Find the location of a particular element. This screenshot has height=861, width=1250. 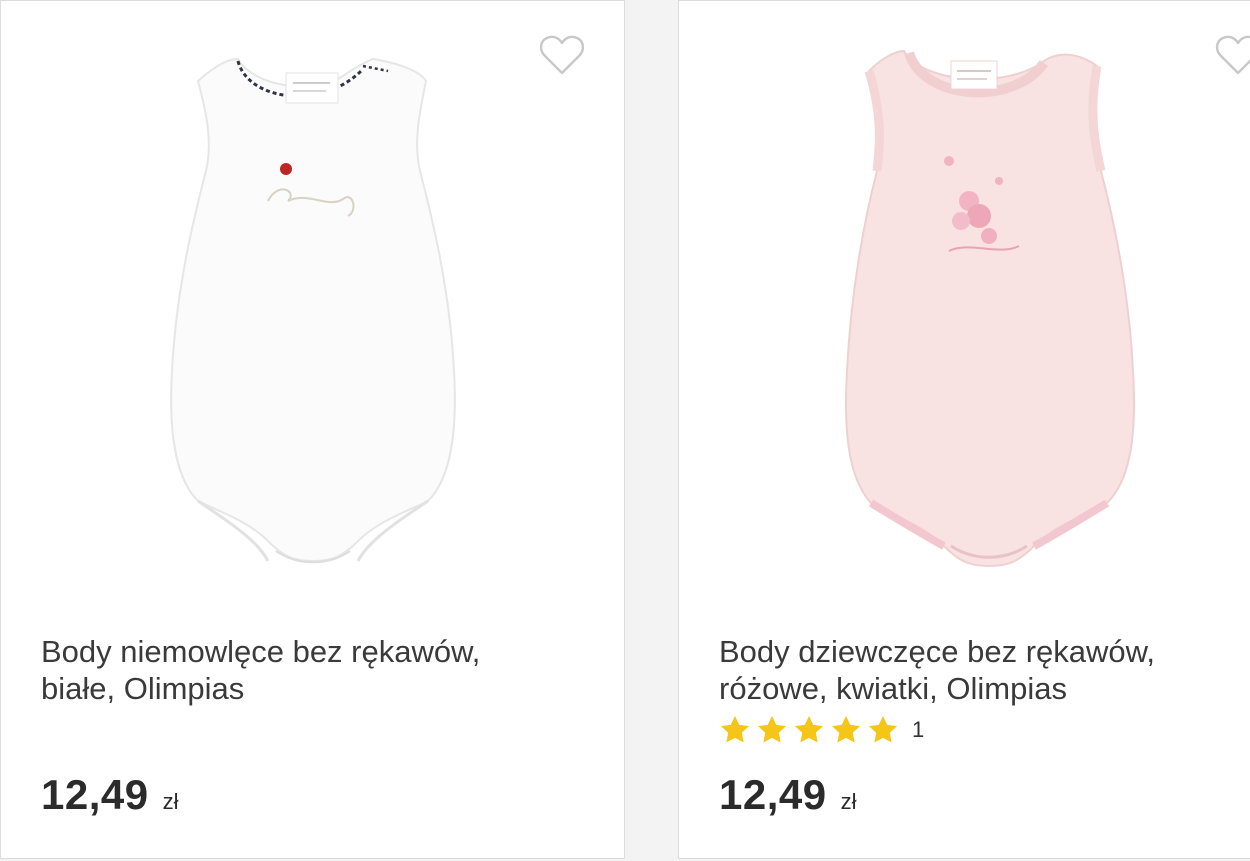

rating-count: 1 is located at coordinates (918, 729).